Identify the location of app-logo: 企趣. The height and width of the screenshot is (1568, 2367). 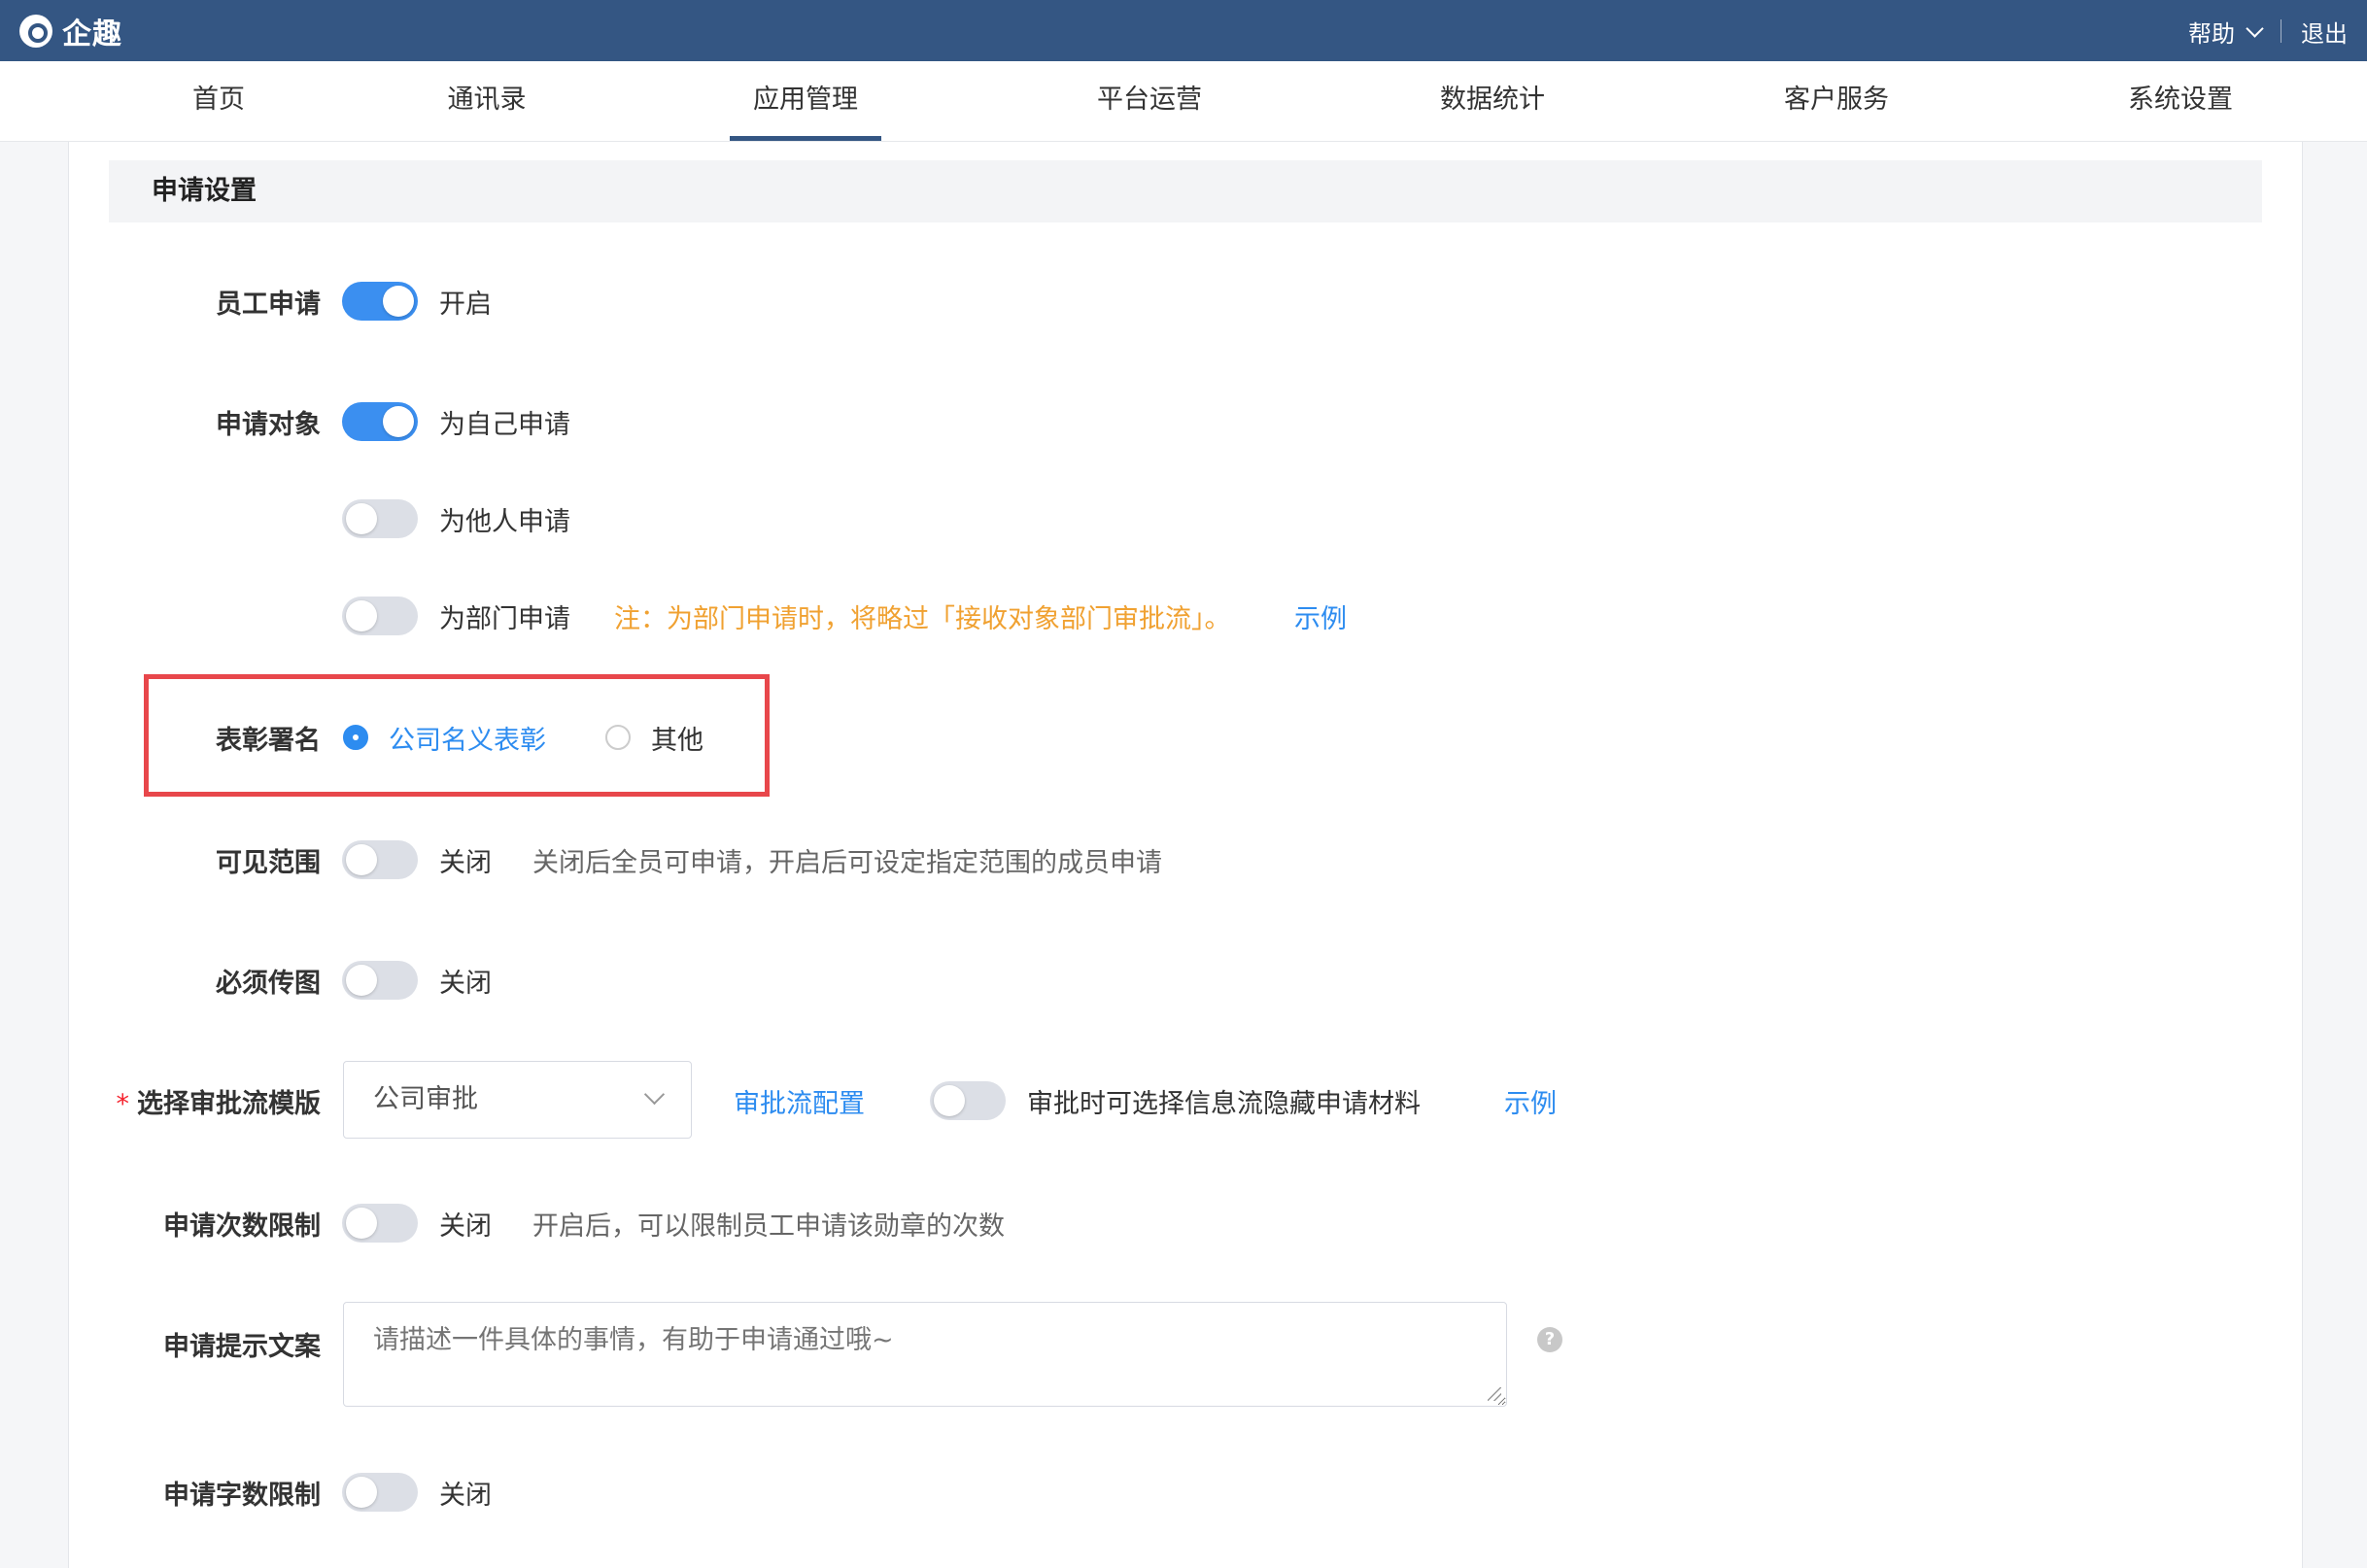
(70, 32).